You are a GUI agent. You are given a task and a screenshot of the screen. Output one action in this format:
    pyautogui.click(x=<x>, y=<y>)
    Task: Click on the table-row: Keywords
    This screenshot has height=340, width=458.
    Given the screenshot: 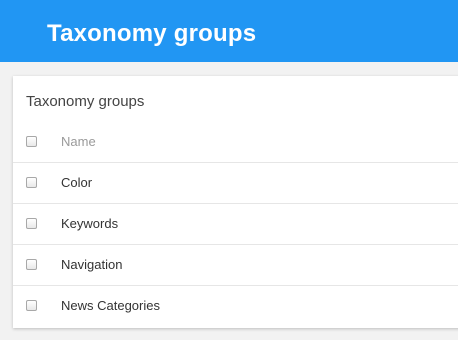 What is the action you would take?
    pyautogui.click(x=235, y=224)
    